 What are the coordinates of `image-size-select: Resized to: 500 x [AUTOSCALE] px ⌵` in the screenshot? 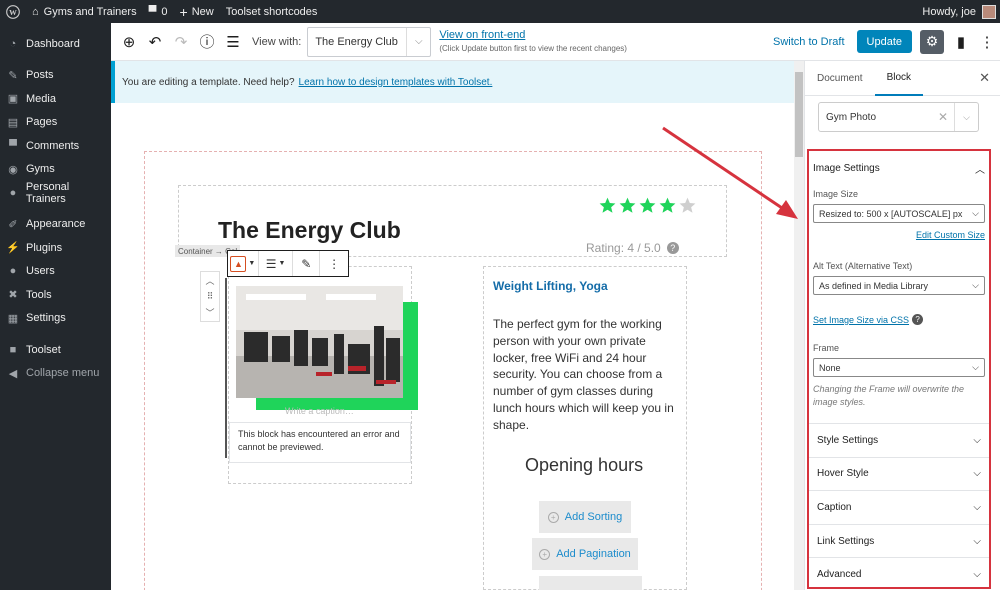 It's located at (899, 213).